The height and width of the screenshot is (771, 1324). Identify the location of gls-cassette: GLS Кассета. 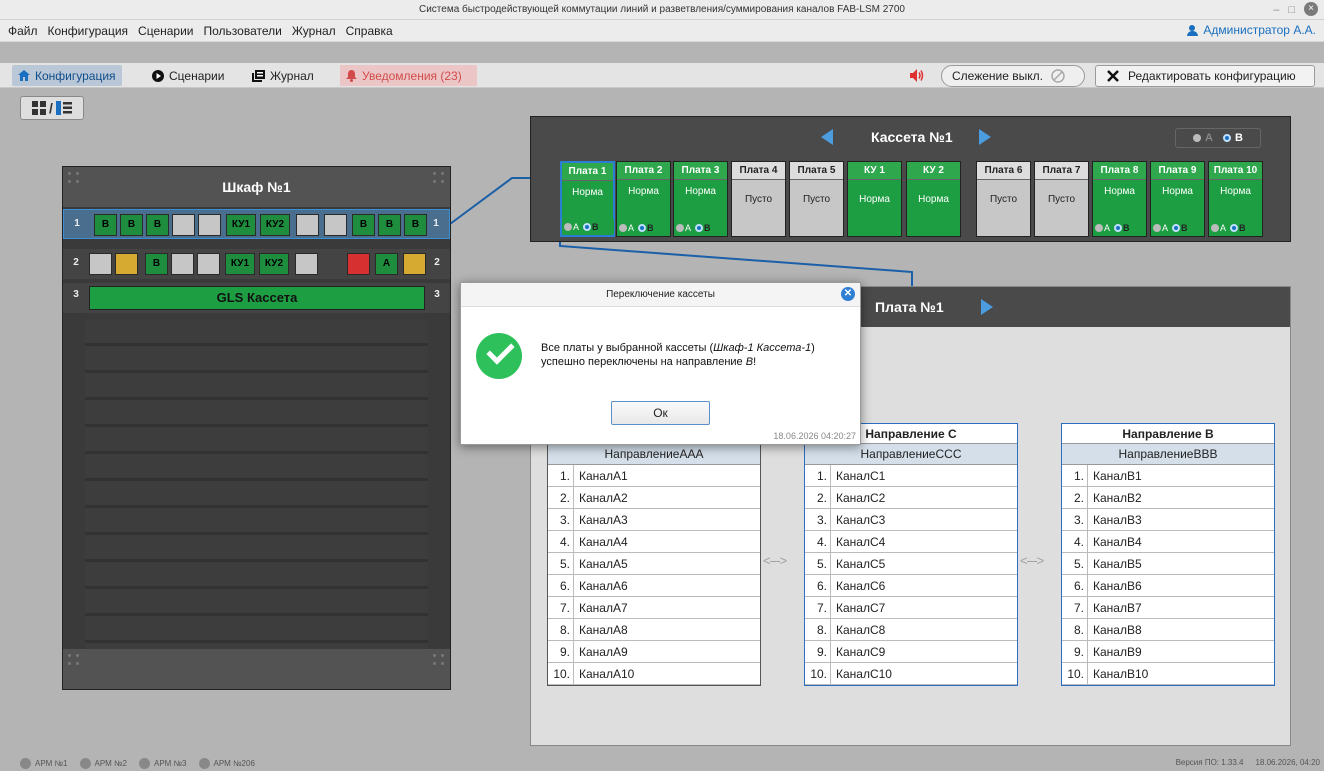
(257, 298).